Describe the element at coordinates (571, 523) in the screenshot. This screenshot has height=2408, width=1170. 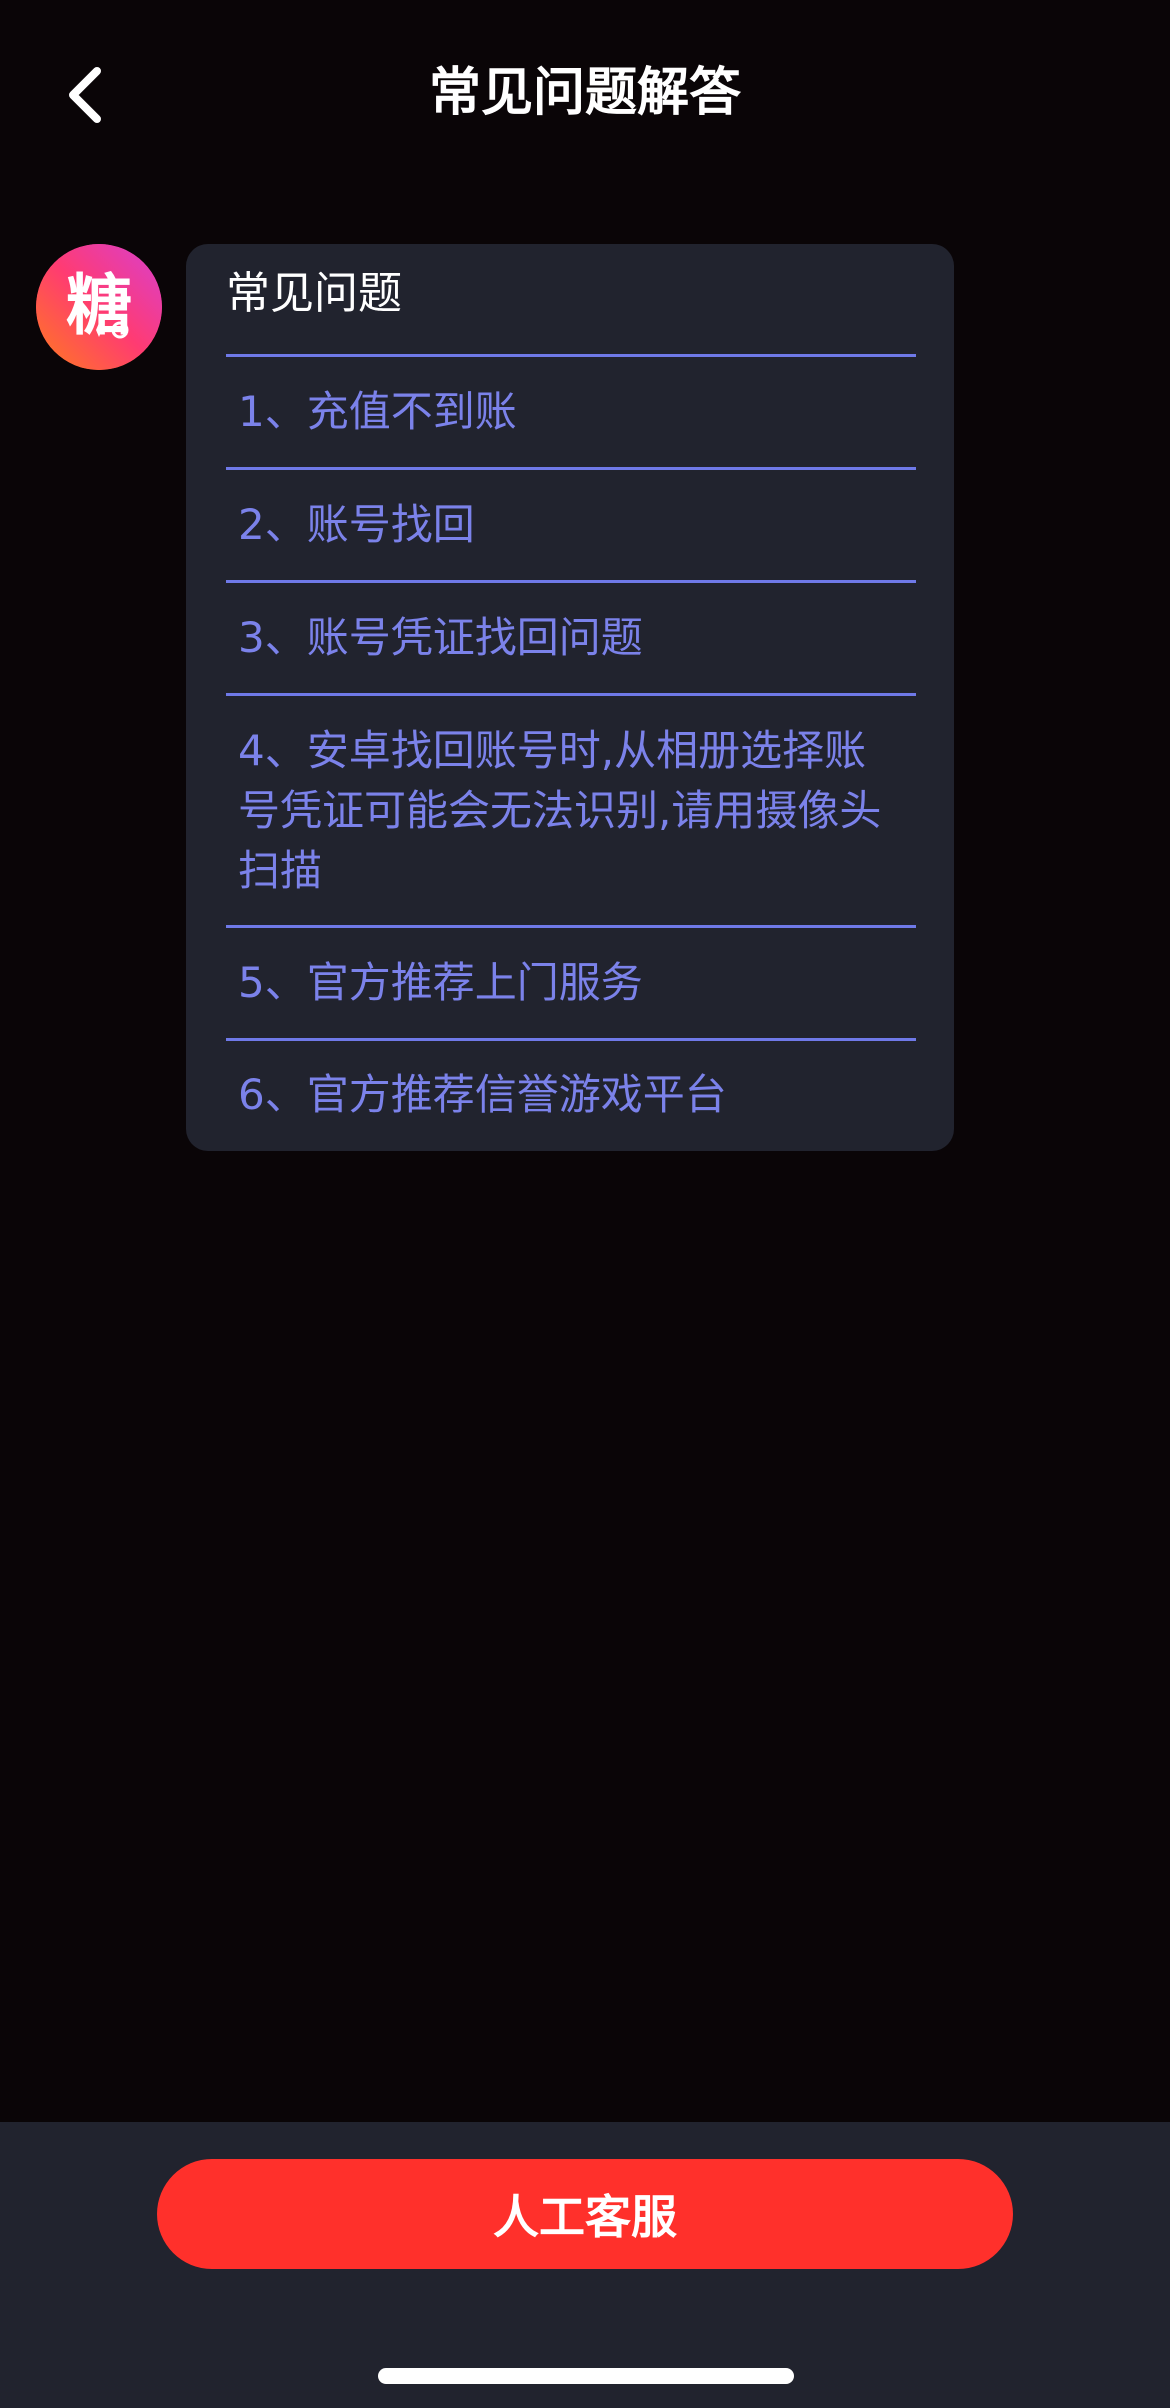
I see `faq-item-account-recovery: 2、账号找回` at that location.